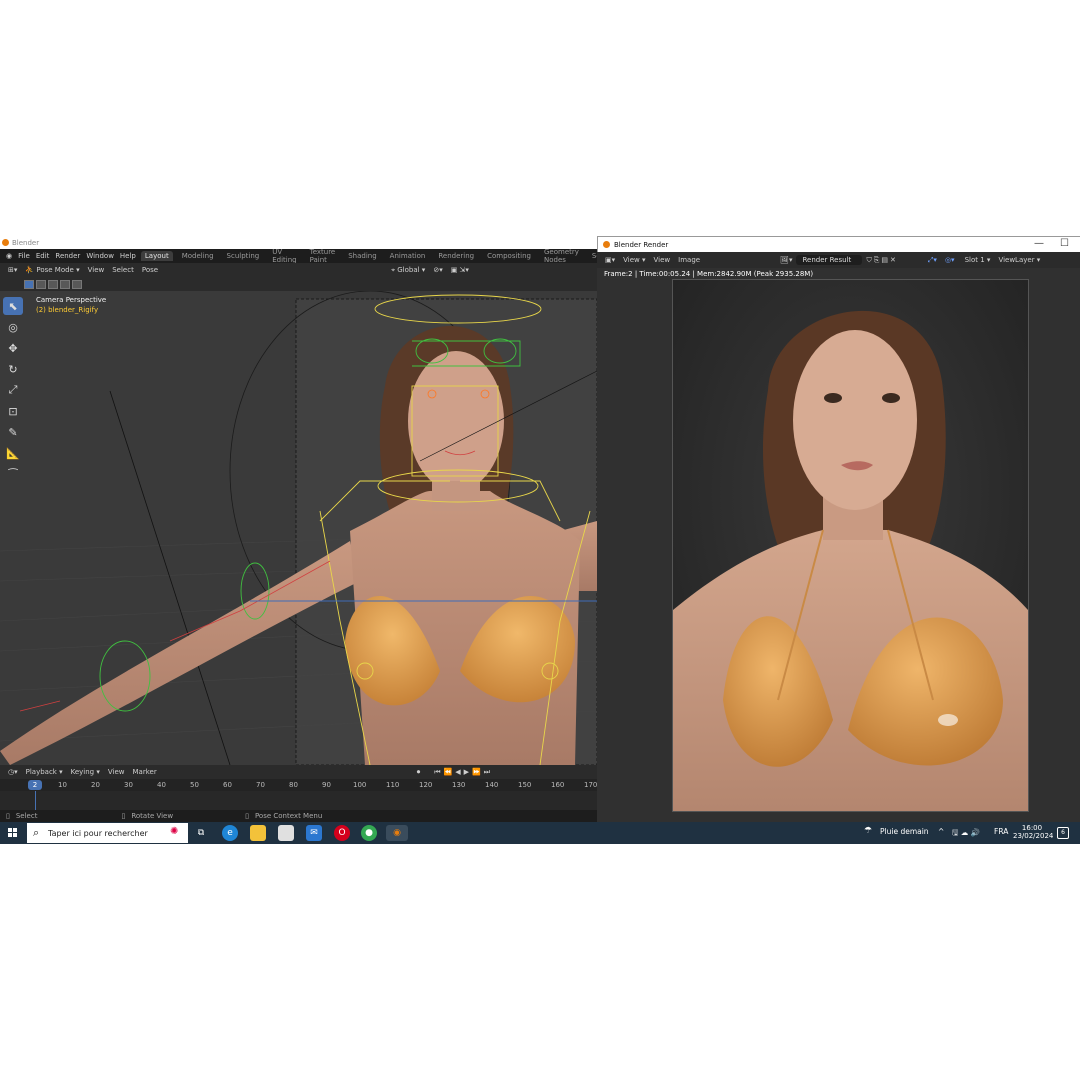 The width and height of the screenshot is (1080, 1080). Describe the element at coordinates (227, 785) in the screenshot. I see `tick: 60` at that location.